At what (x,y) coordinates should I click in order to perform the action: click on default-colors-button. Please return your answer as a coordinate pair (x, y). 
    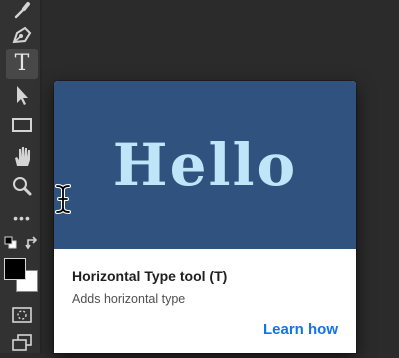
    Looking at the image, I should click on (11, 245).